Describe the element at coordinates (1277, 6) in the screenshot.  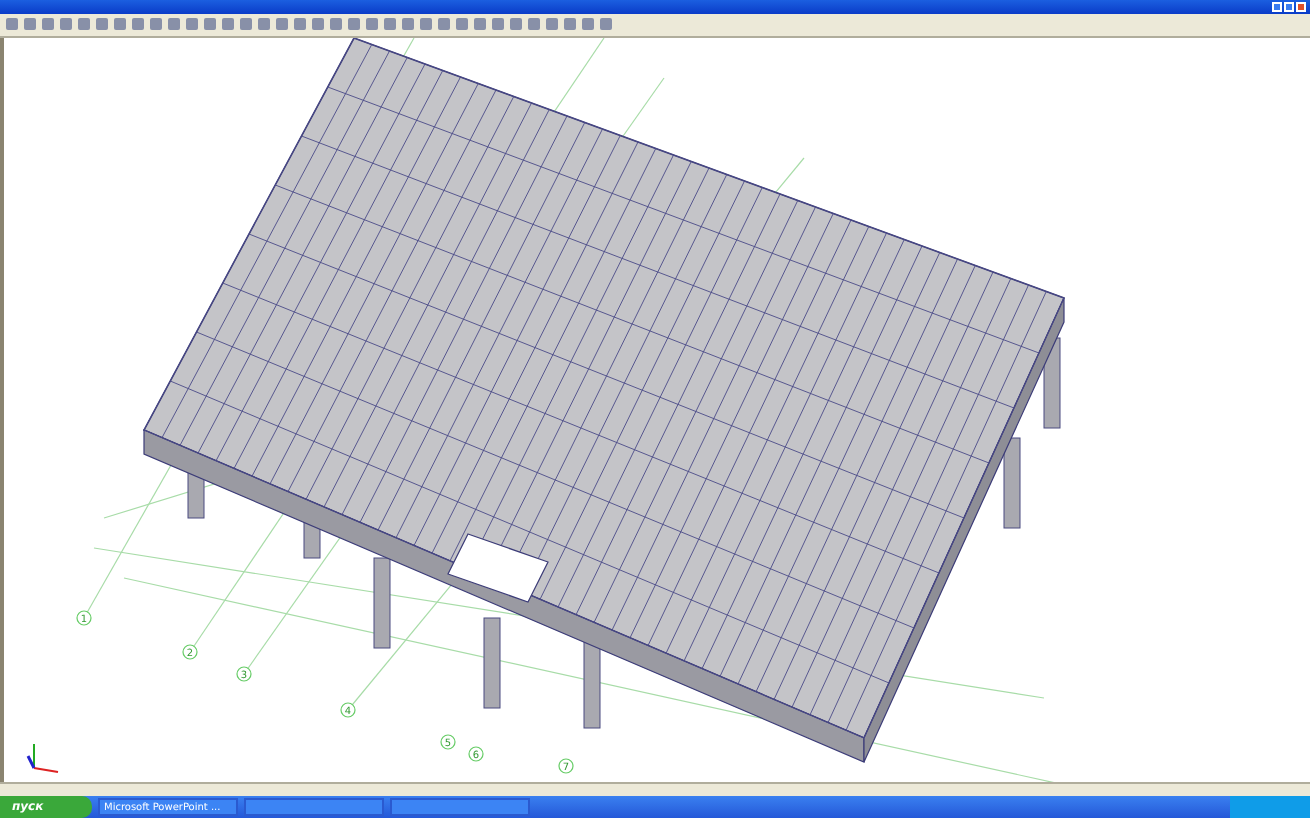
I see `minimize-icon` at that location.